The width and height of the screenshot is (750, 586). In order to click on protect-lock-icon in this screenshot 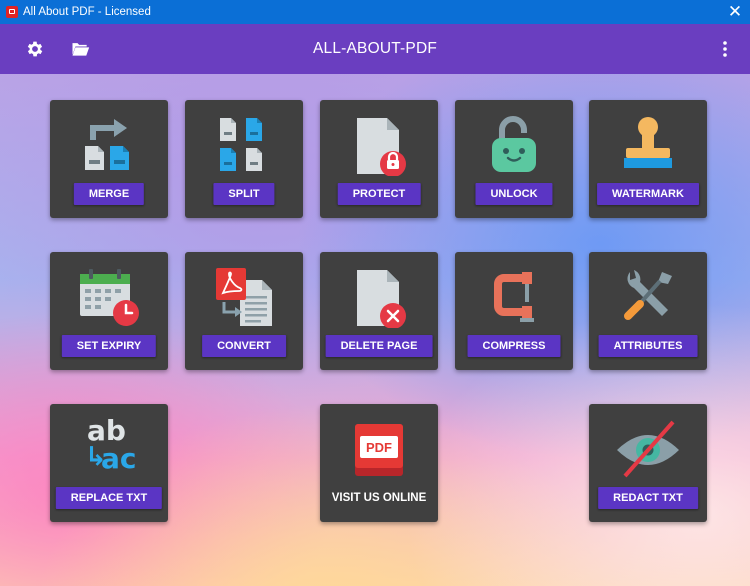, I will do `click(379, 147)`.